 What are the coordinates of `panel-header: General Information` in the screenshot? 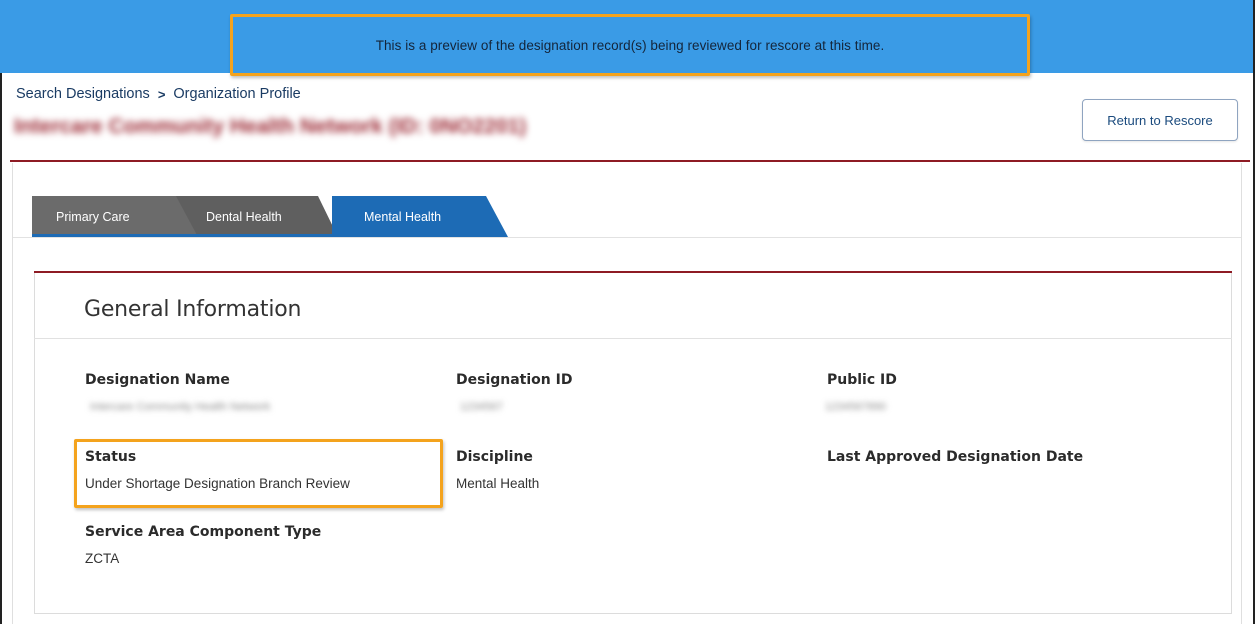 It's located at (633, 306).